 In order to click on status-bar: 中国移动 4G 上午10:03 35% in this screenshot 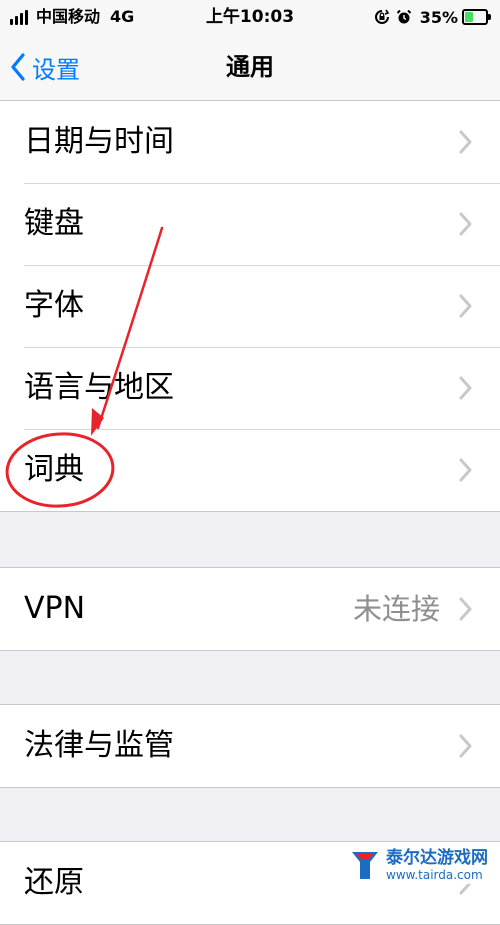, I will do `click(250, 17)`.